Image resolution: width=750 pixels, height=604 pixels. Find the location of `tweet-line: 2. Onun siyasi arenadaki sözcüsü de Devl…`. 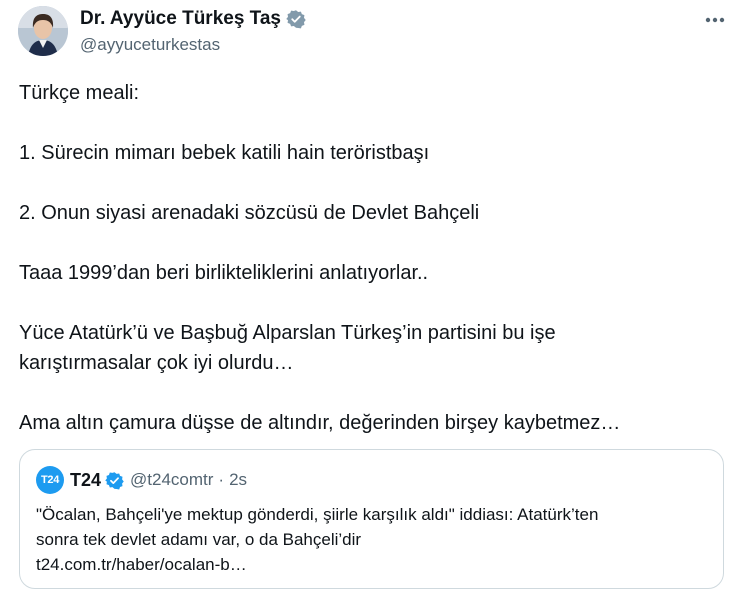

tweet-line: 2. Onun siyasi arenadaki sözcüsü de Devl… is located at coordinates (249, 213).